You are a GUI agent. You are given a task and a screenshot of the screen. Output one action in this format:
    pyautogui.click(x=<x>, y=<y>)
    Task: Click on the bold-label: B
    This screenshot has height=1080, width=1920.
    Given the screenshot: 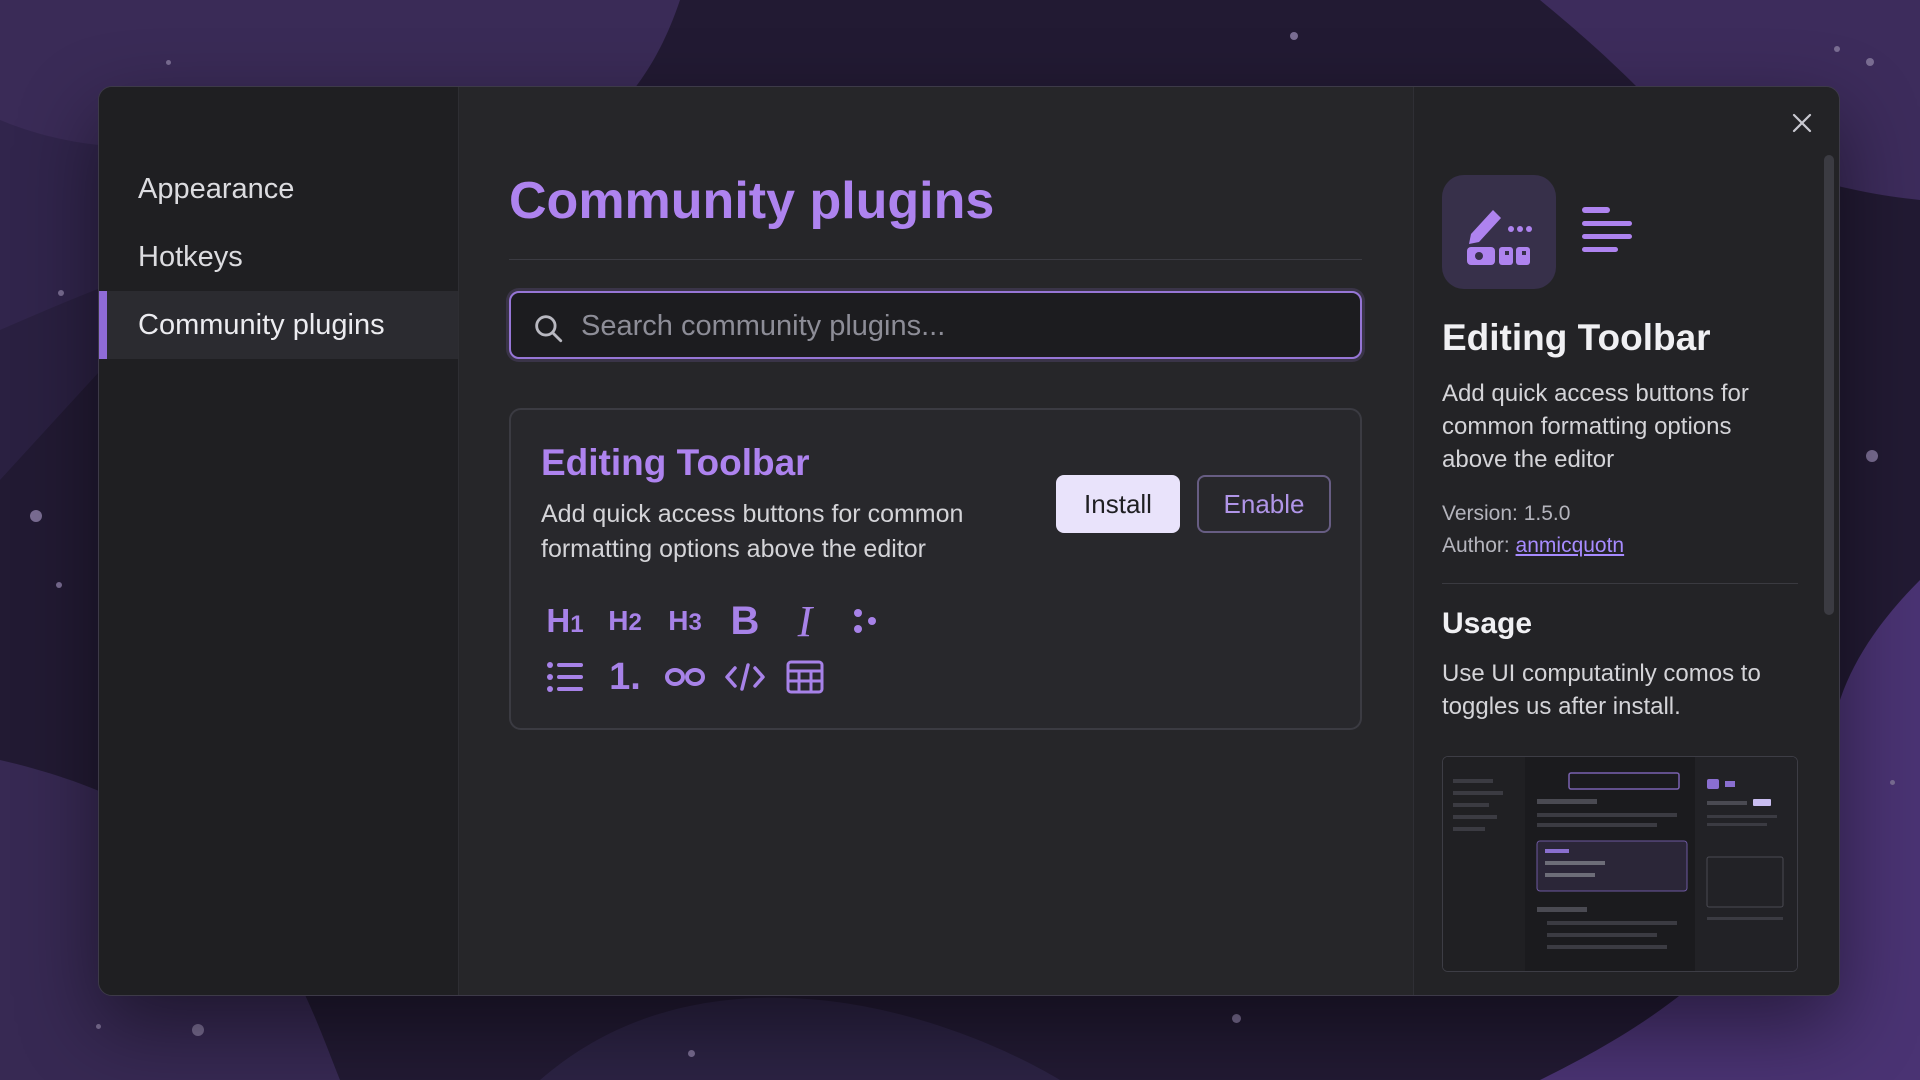 What is the action you would take?
    pyautogui.click(x=745, y=620)
    